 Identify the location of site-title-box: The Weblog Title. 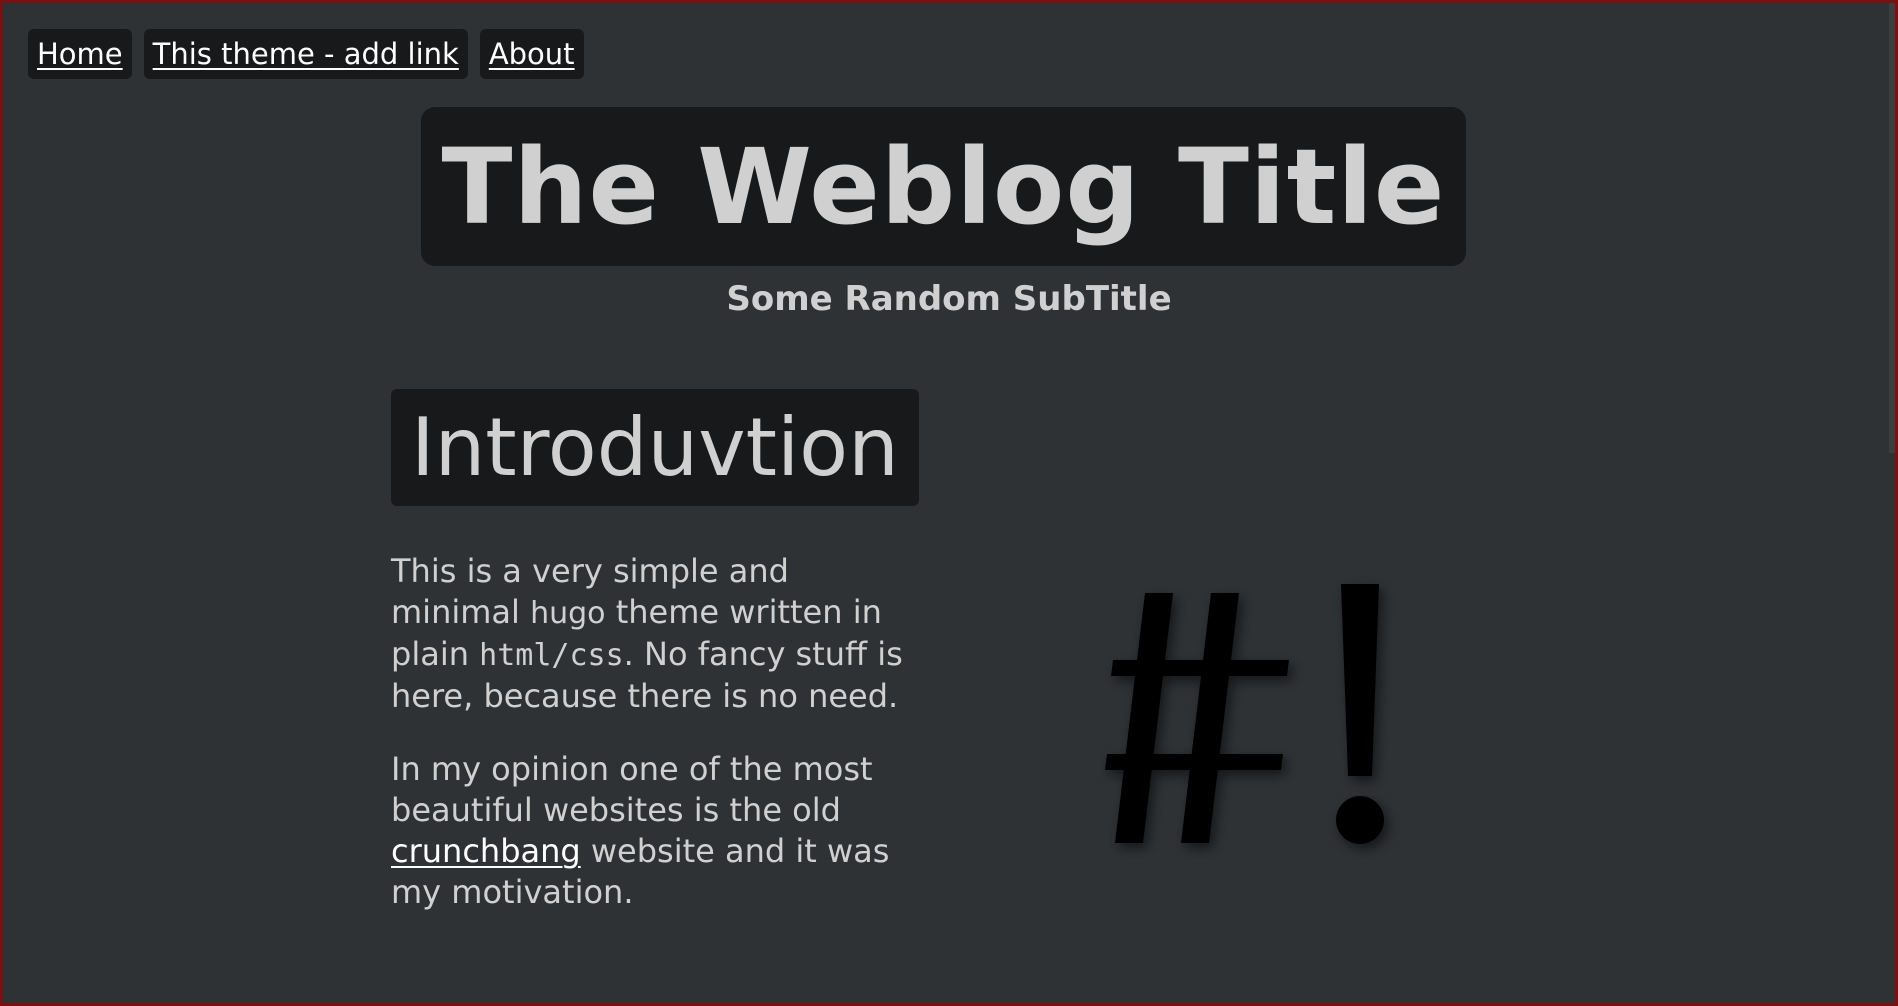
(943, 186).